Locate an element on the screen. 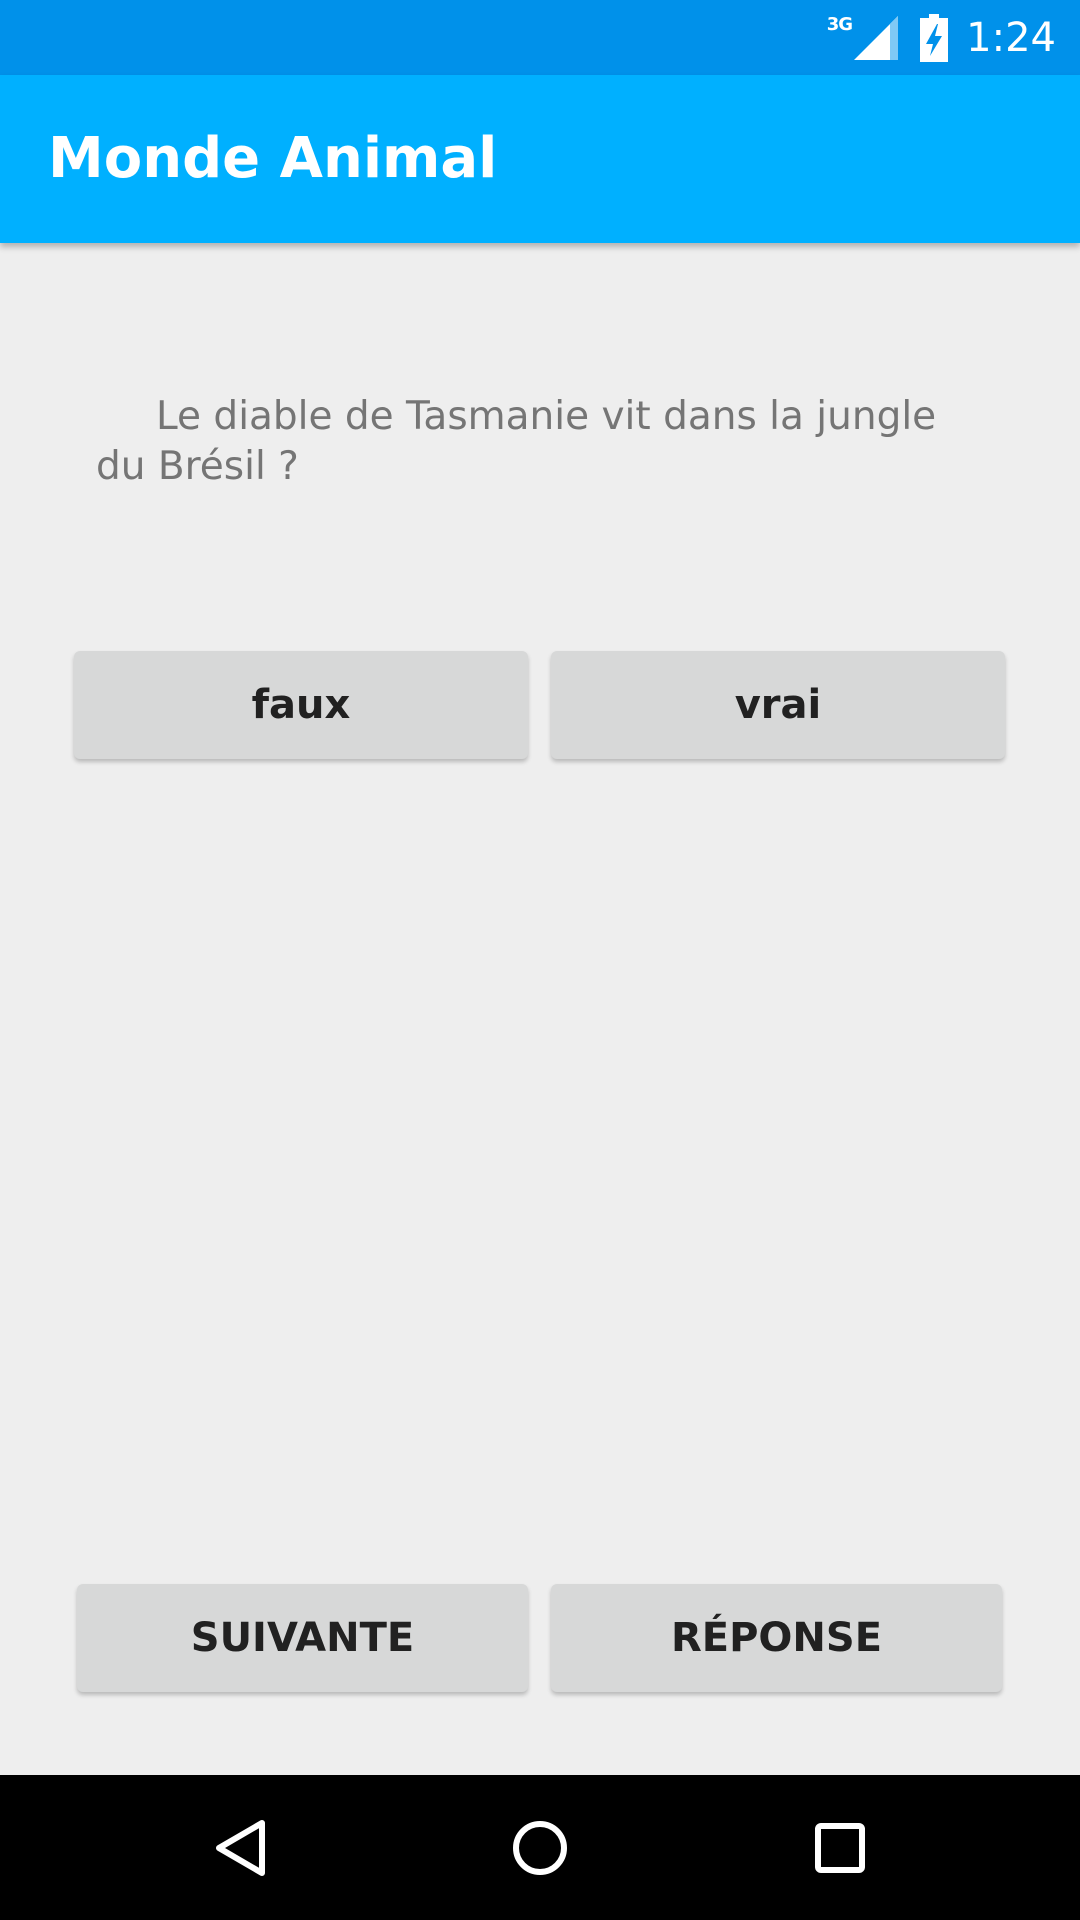 This screenshot has width=1080, height=1920. status-icons: 1:24 is located at coordinates (955, 37).